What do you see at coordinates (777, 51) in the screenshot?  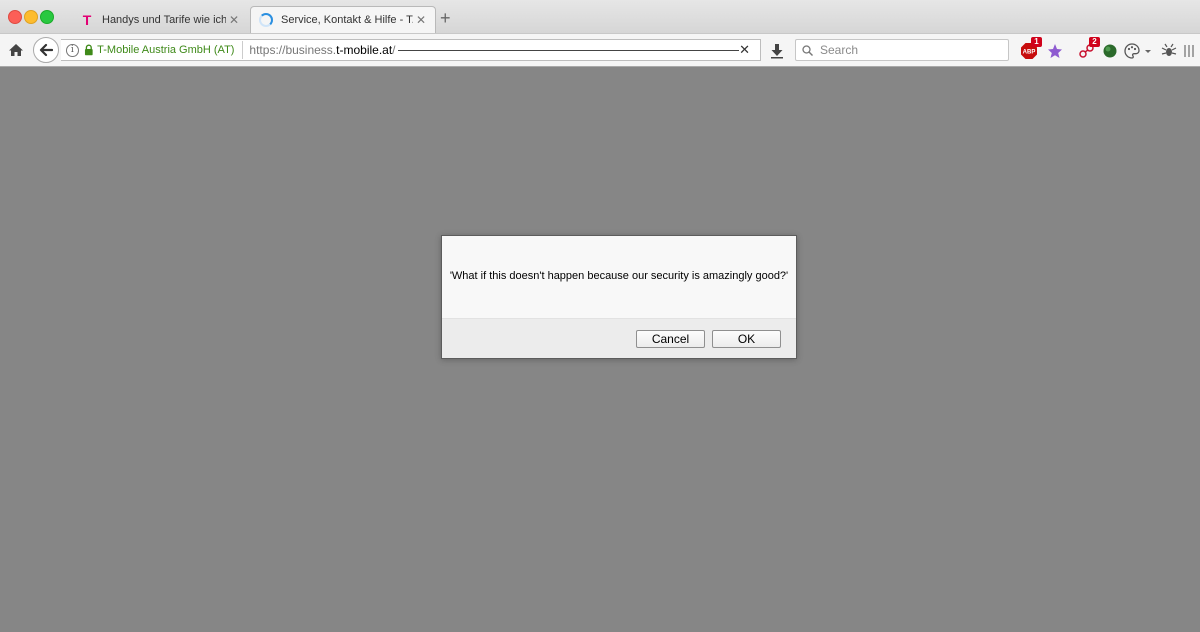 I see `download-icon` at bounding box center [777, 51].